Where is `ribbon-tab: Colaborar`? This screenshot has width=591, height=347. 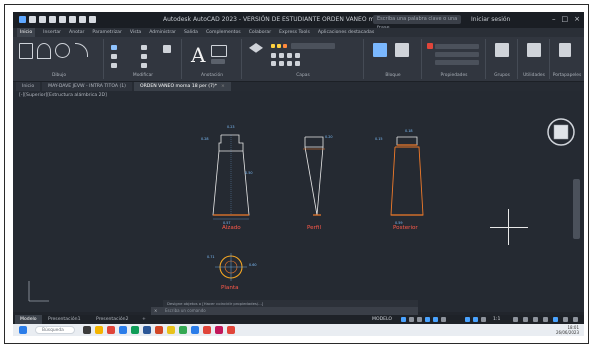
ribbon-tab: Colaborar is located at coordinates (260, 32).